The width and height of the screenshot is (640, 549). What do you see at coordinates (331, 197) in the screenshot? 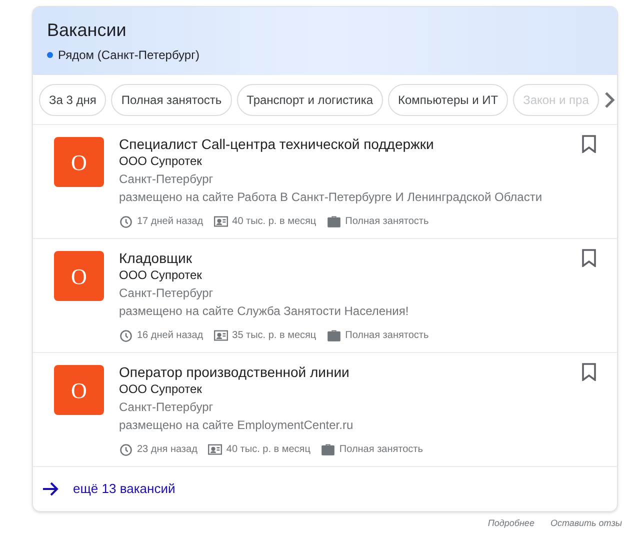
I see `job-source: размещено на сайте Работа В Санкт-Петербурге И Ленинградской Области` at bounding box center [331, 197].